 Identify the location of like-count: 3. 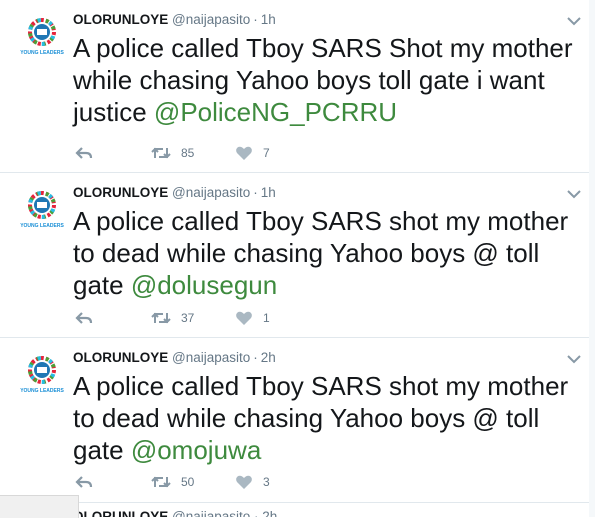
(266, 482).